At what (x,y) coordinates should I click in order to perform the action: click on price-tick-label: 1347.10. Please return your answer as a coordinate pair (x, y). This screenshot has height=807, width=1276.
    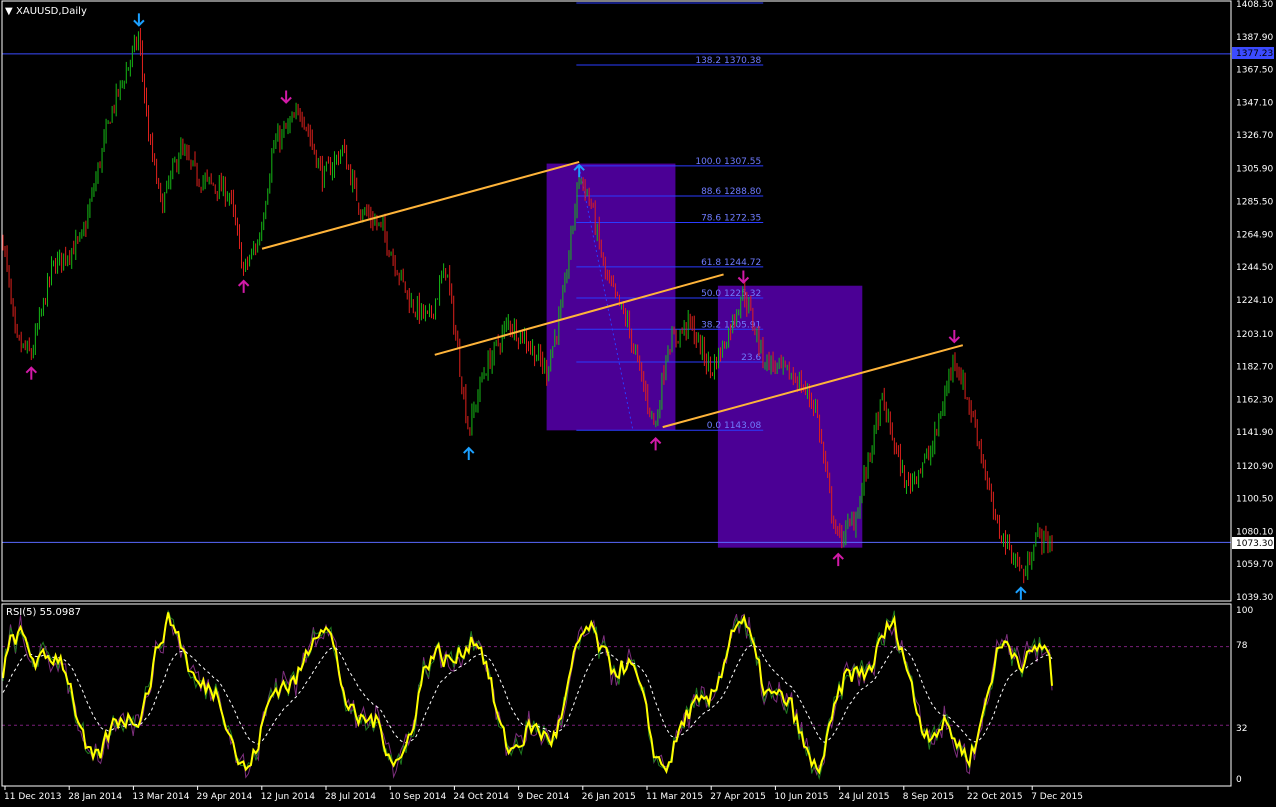
    Looking at the image, I should click on (1254, 103).